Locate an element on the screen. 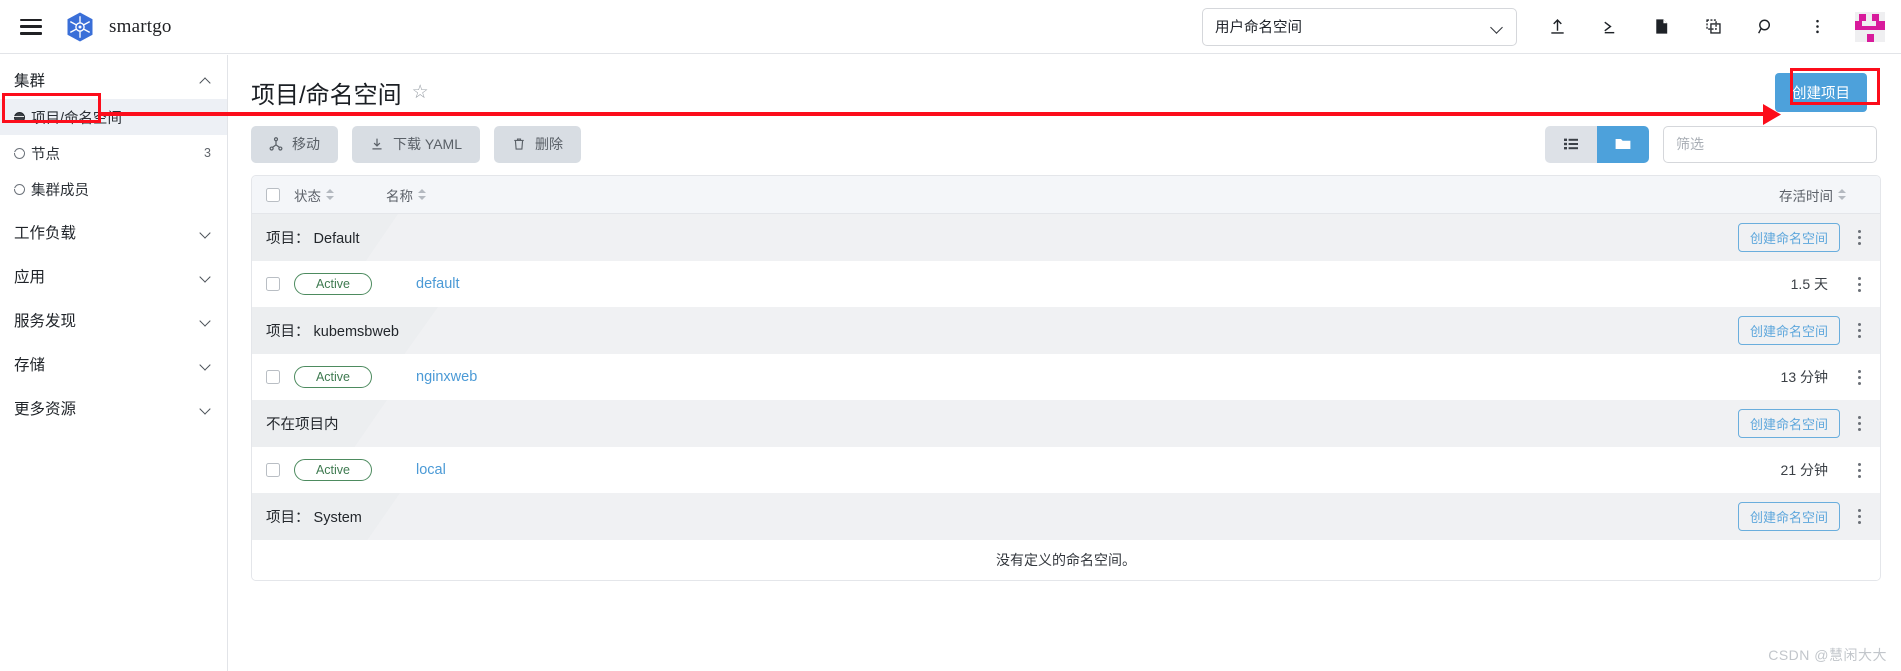 Image resolution: width=1901 pixels, height=671 pixels. sidebar-item-projects-namespaces: 项目/命名空间 is located at coordinates (113, 117).